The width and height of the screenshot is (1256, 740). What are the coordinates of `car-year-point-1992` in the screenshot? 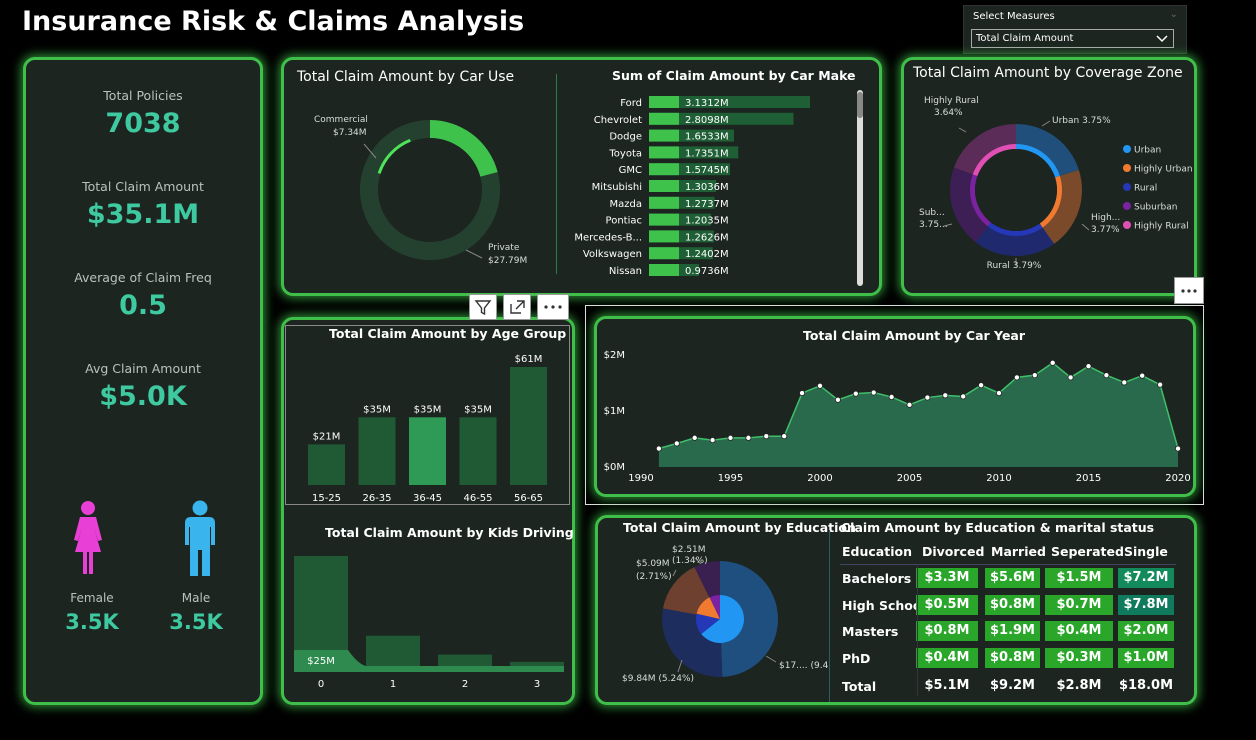 It's located at (676, 443).